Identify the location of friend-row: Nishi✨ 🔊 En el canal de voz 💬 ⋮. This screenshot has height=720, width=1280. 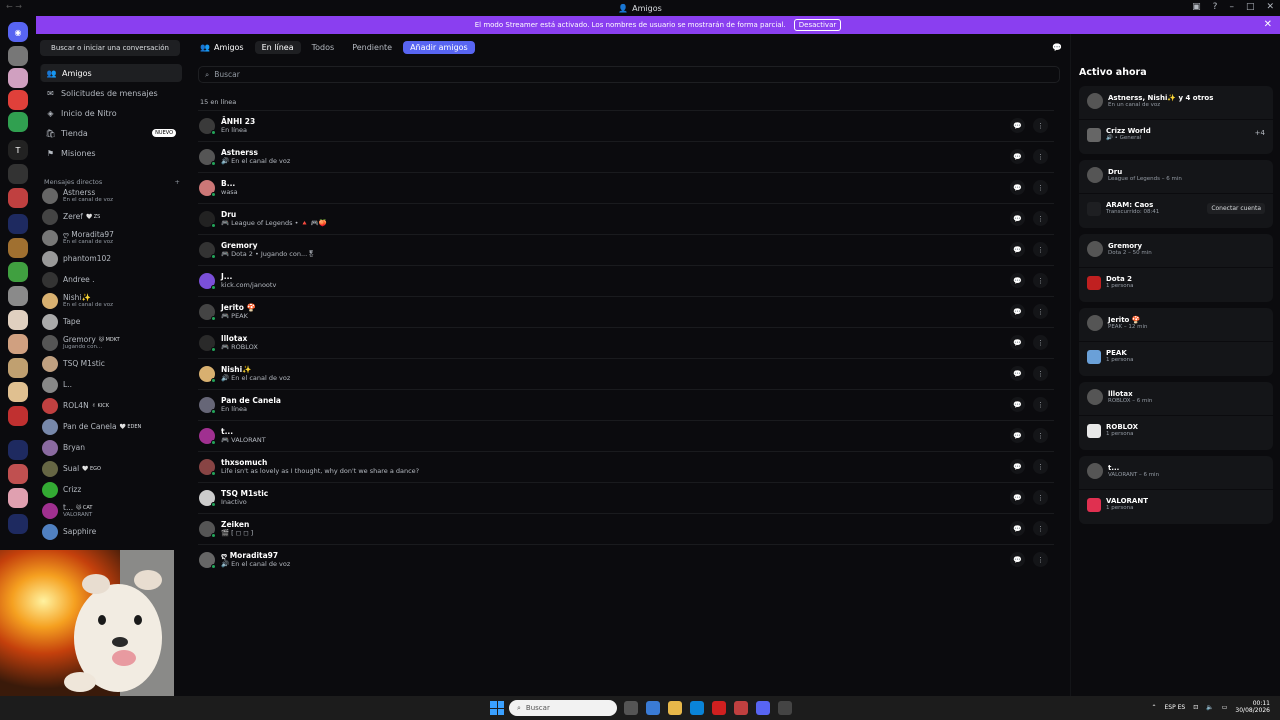
(626, 373).